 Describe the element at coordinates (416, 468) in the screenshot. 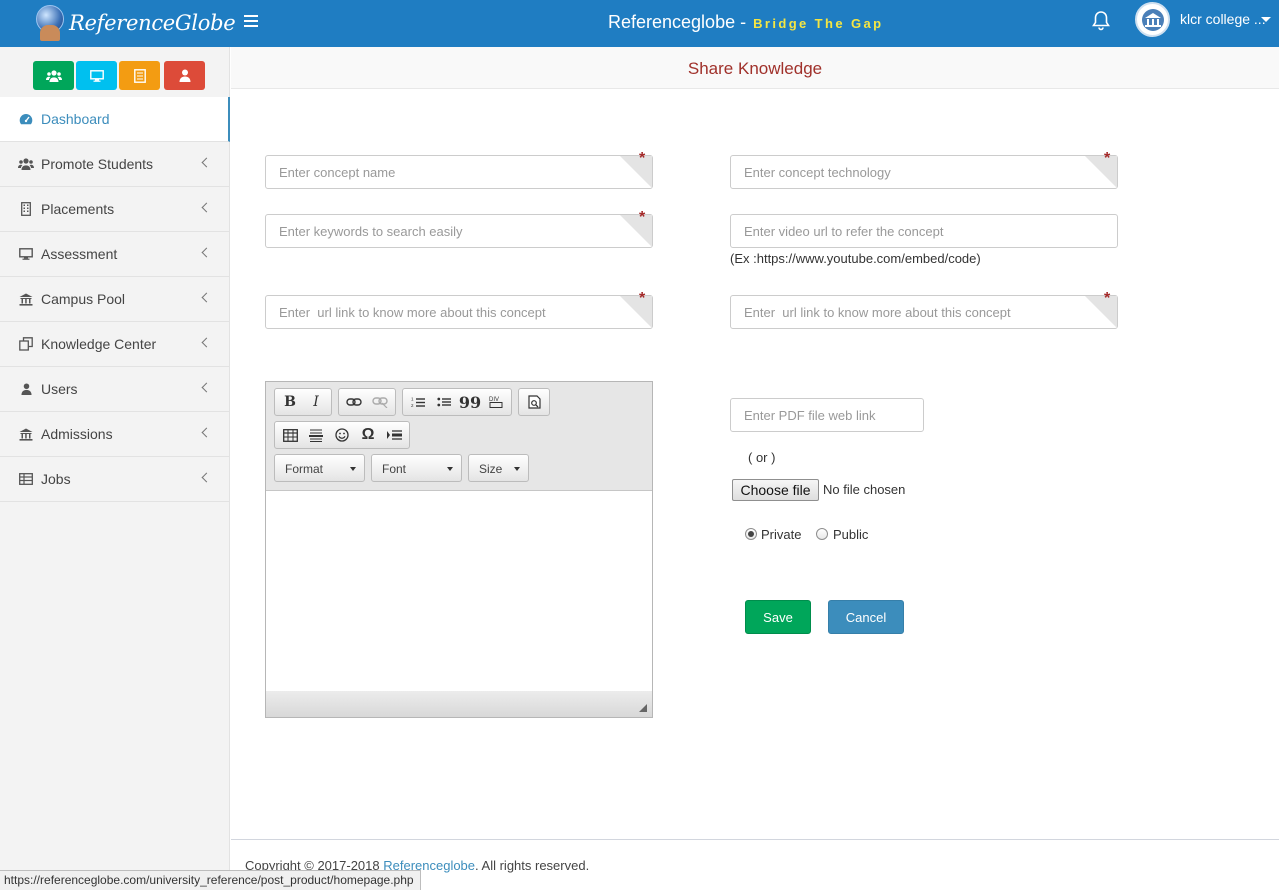

I see `font-dropdown: Font` at that location.